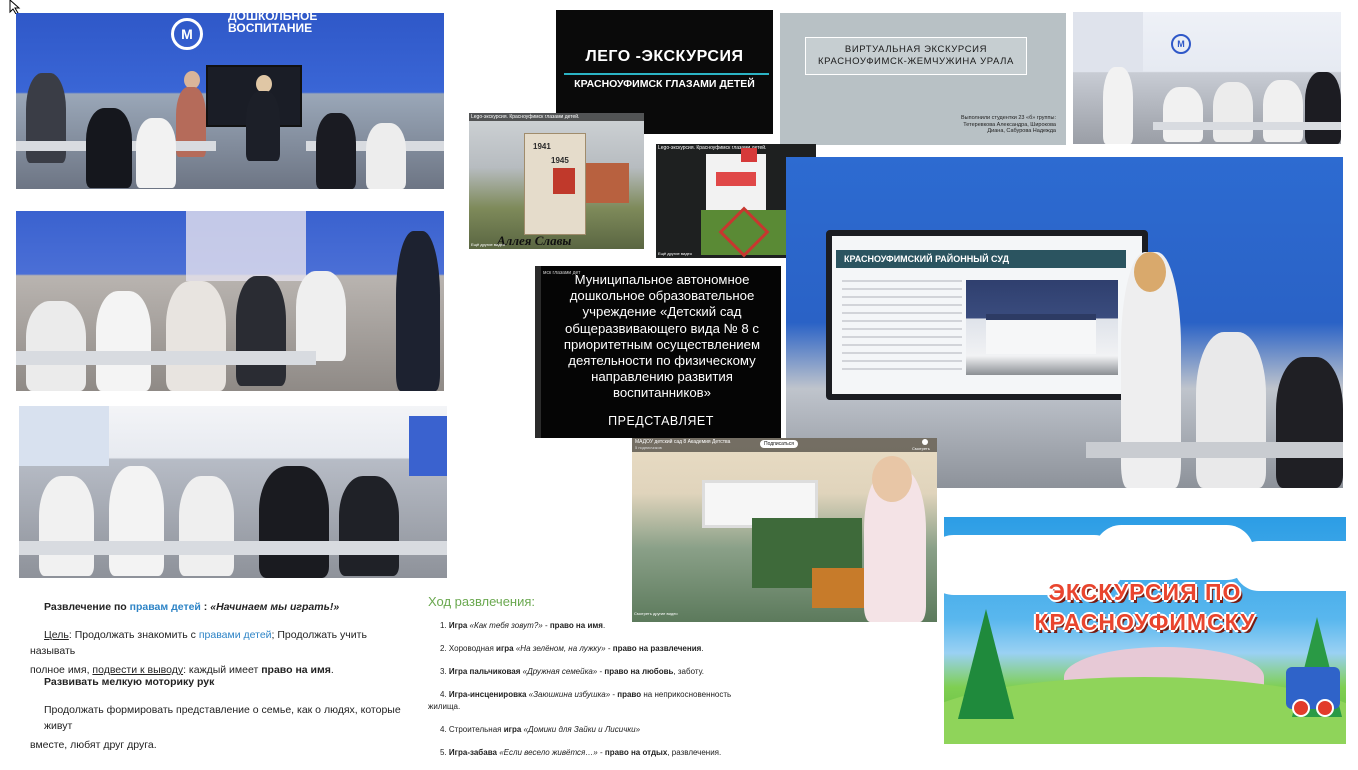  Describe the element at coordinates (87, 607) in the screenshot. I see `doc-heading-prefix: Развлечение по` at that location.